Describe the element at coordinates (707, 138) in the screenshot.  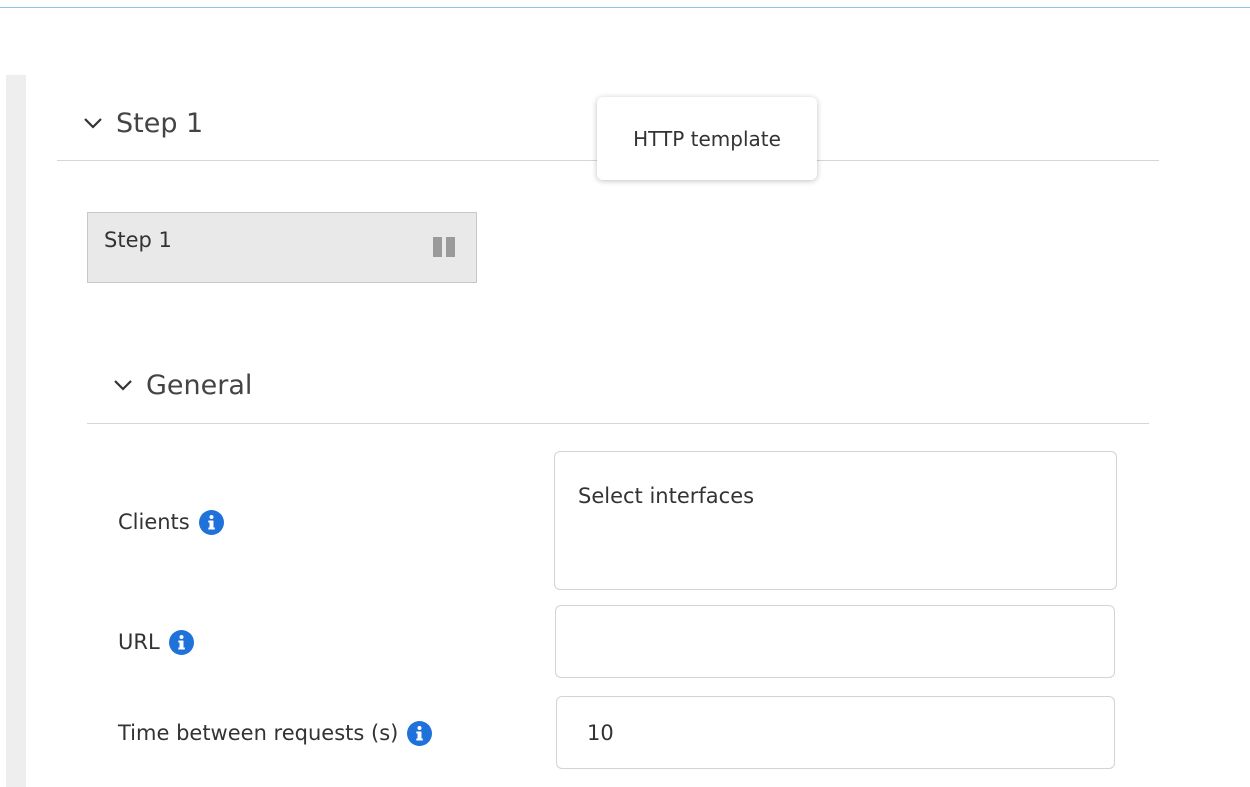
I see `tooltip: HTTP template` at that location.